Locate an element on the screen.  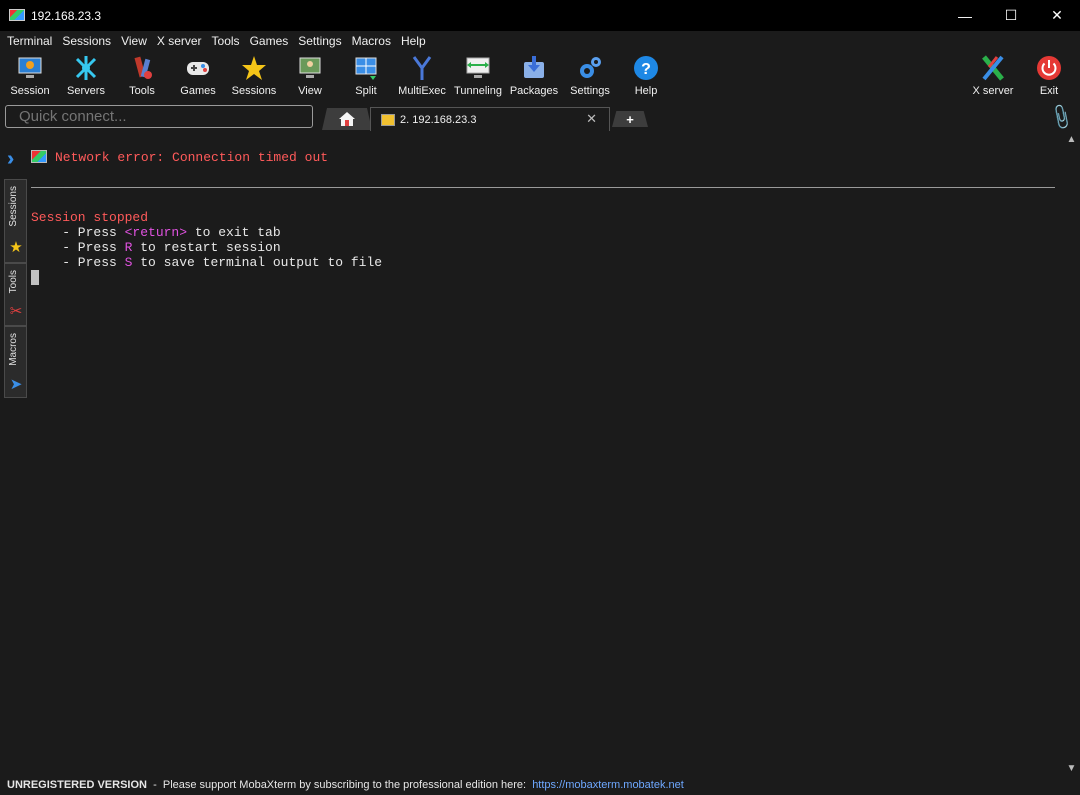
sidebar-tab-macros: Macros ➤ is located at coordinates (15, 362).